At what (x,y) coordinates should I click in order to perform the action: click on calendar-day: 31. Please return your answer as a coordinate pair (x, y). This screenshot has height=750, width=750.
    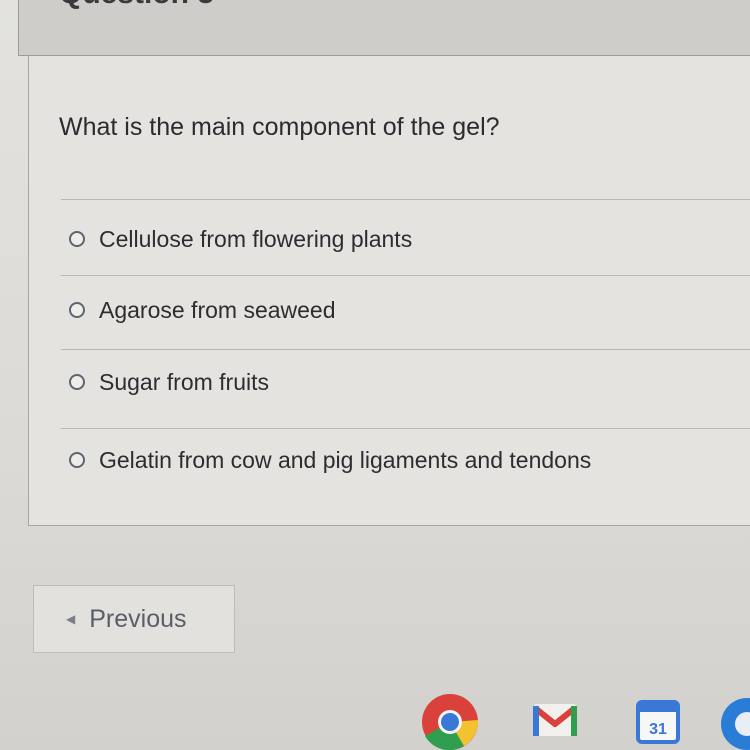
    Looking at the image, I should click on (658, 729).